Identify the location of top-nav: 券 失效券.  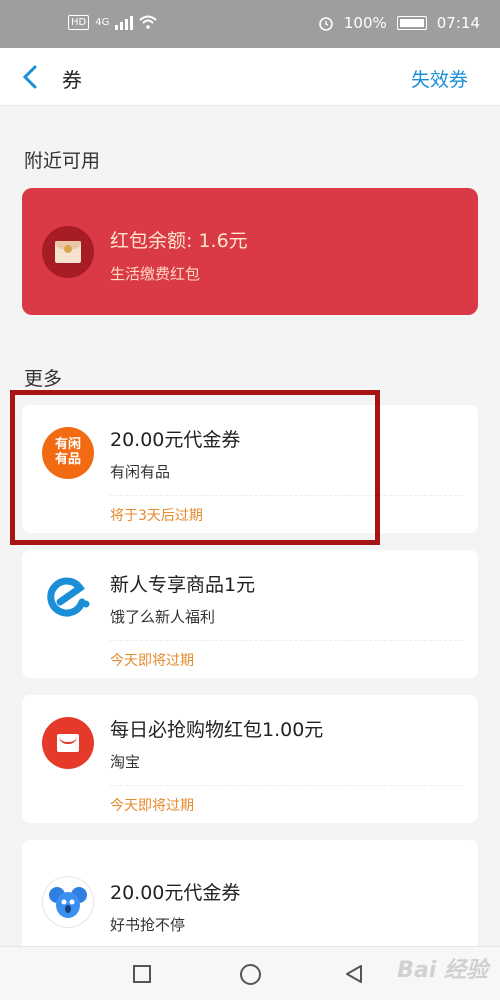
(250, 77).